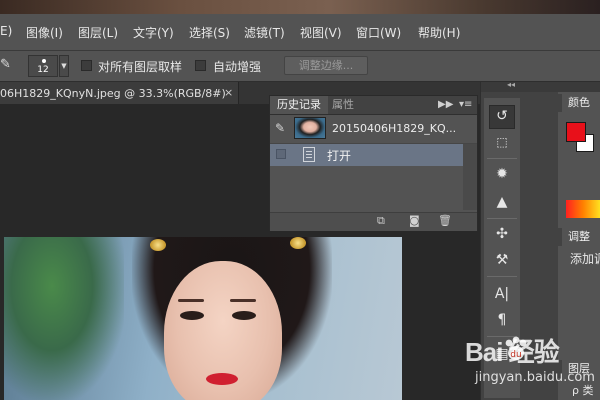 The width and height of the screenshot is (600, 400). I want to click on photo-lips, so click(222, 379).